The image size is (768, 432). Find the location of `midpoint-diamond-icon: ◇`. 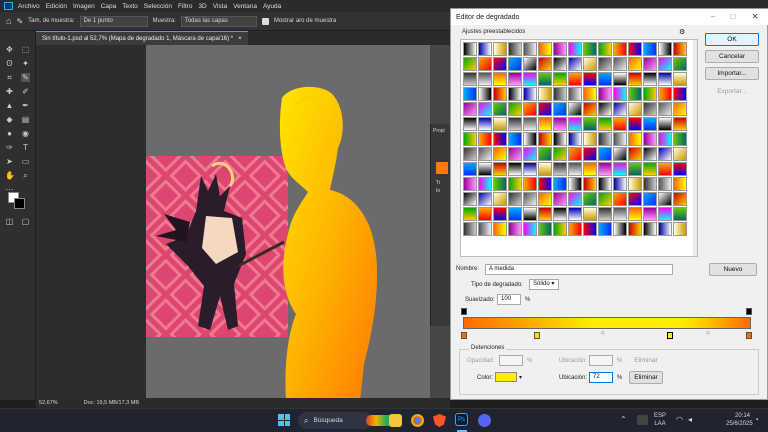

midpoint-diamond-icon: ◇ is located at coordinates (708, 333).